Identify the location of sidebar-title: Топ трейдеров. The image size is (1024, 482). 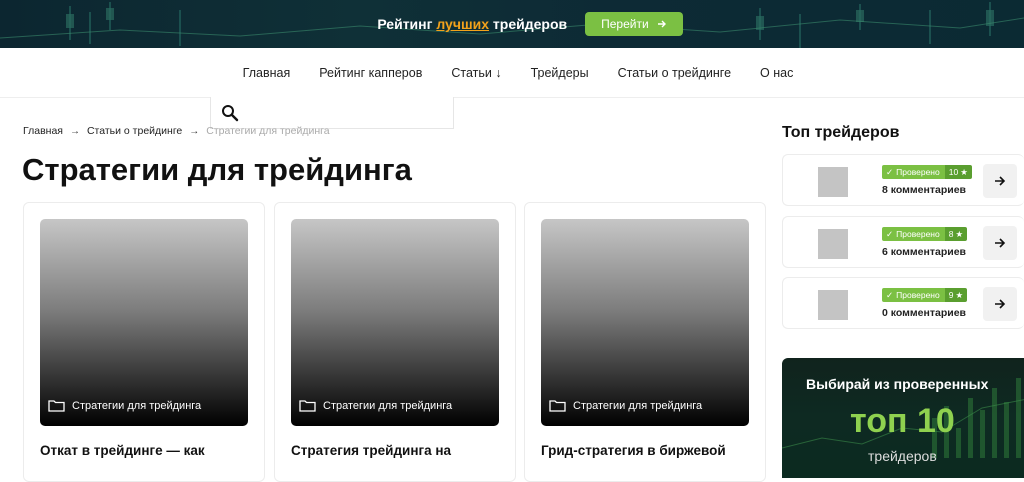
(841, 132).